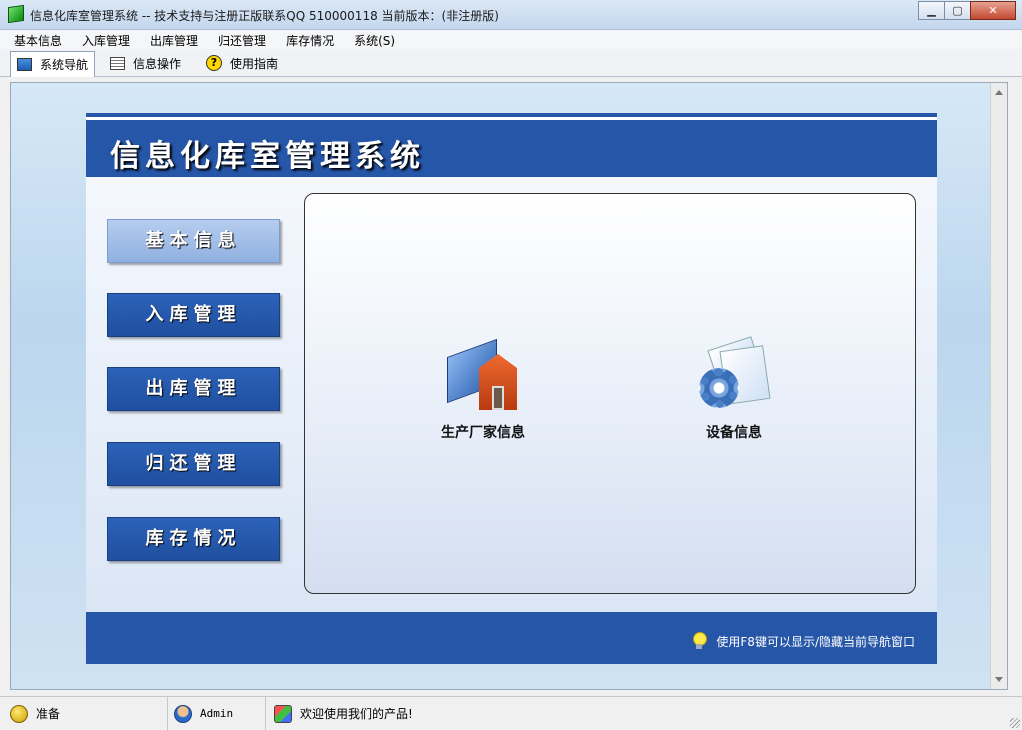 The image size is (1022, 730). Describe the element at coordinates (700, 641) in the screenshot. I see `lightbulb-icon` at that location.